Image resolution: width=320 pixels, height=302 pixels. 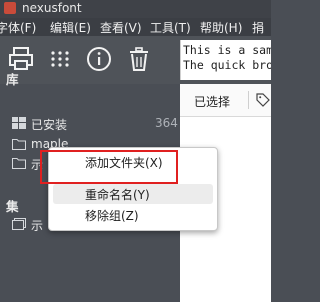 What do you see at coordinates (166, 123) in the screenshot?
I see `installed-count: 364` at bounding box center [166, 123].